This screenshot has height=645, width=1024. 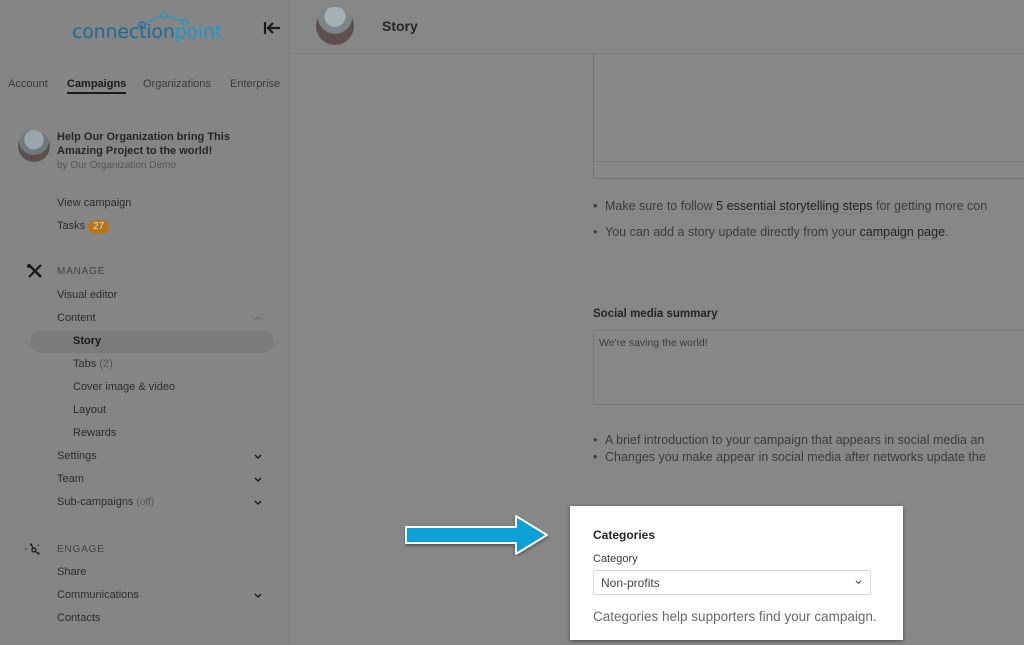 What do you see at coordinates (81, 271) in the screenshot?
I see `manage-heading: MANAGE` at bounding box center [81, 271].